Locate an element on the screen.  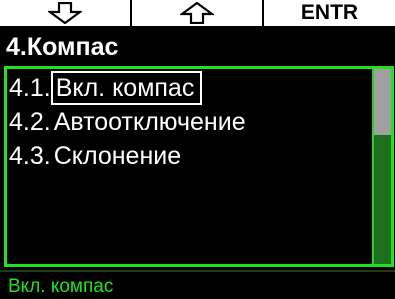
arrow-down-outline-icon is located at coordinates (65, 13).